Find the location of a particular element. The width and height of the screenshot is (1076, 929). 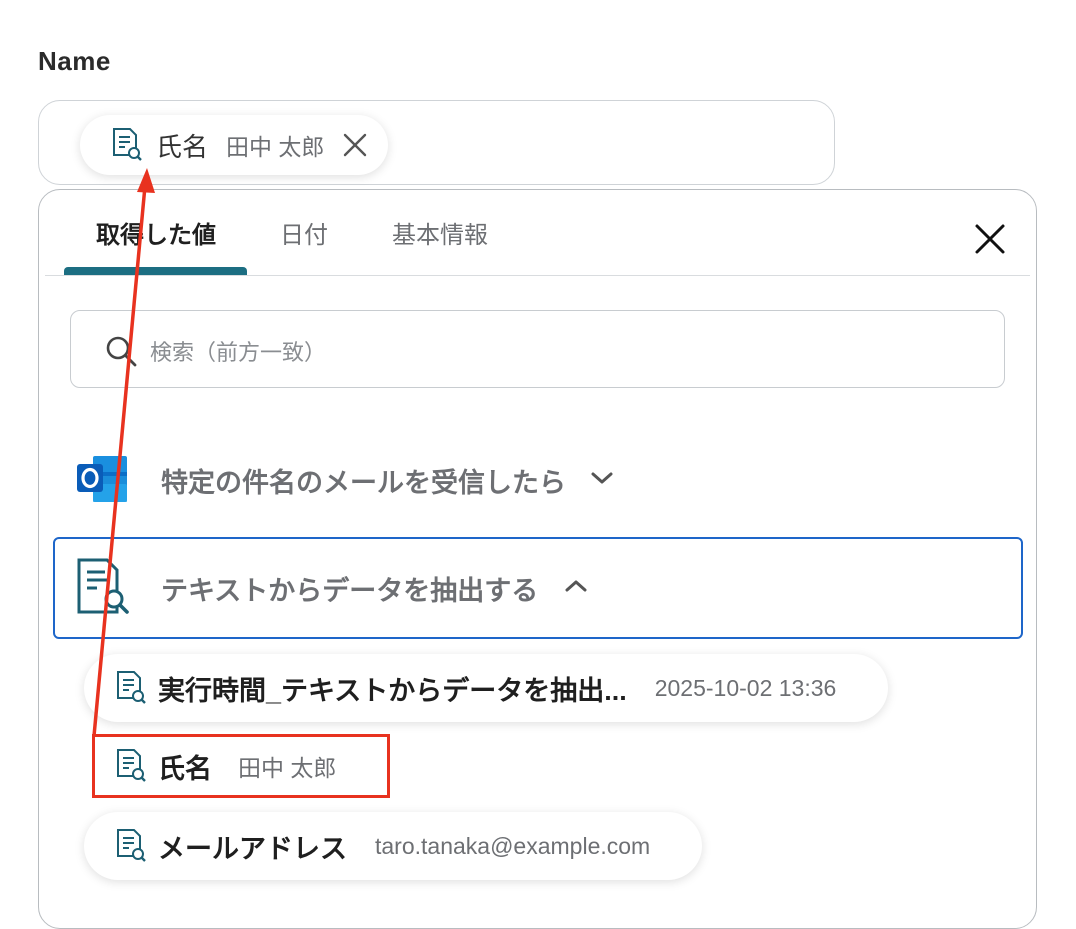

active-tab-indicator is located at coordinates (155, 271).